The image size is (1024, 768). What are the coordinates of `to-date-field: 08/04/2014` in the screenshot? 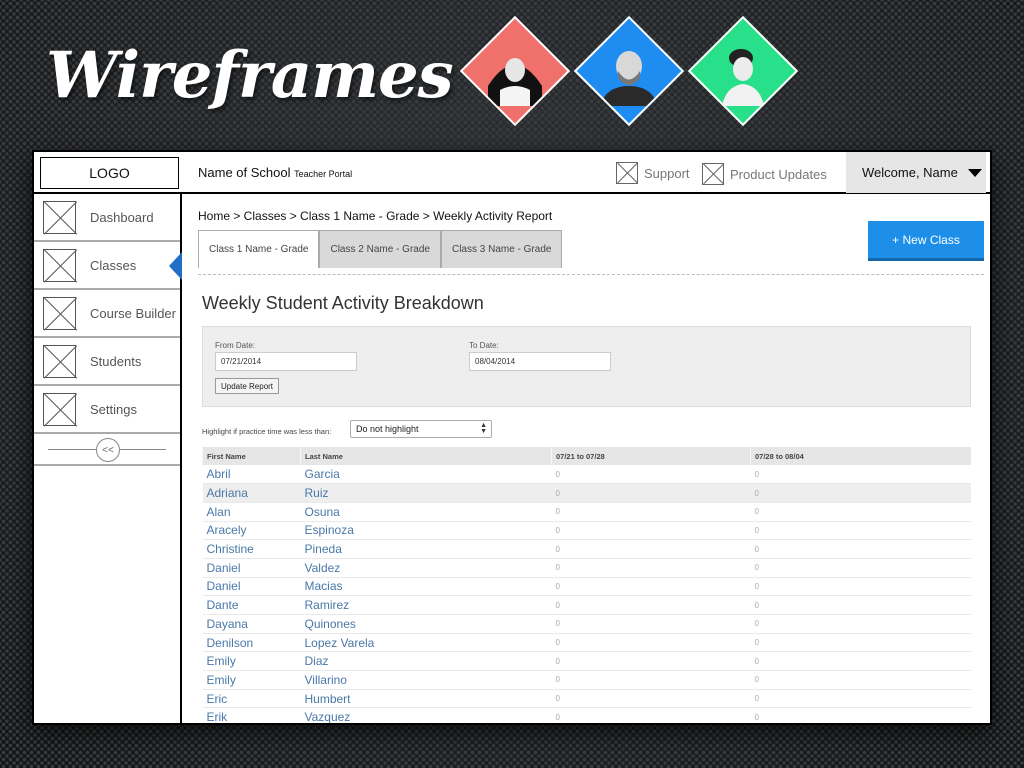 It's located at (540, 361).